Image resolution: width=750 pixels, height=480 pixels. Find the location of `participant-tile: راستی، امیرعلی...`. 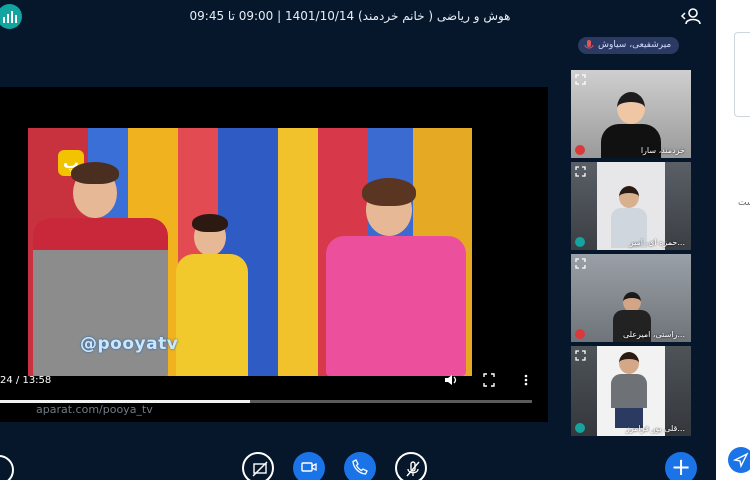

participant-tile: راستی، امیرعلی... is located at coordinates (631, 298).